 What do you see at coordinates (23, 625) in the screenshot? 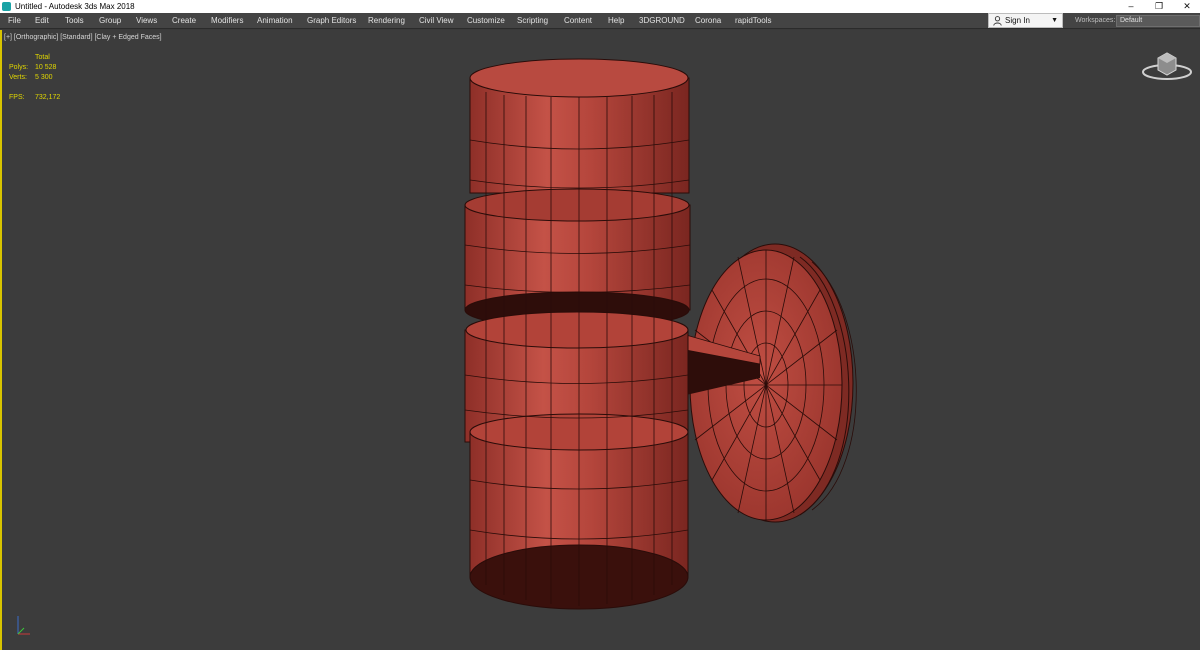
I see `axis-tripod-icon` at bounding box center [23, 625].